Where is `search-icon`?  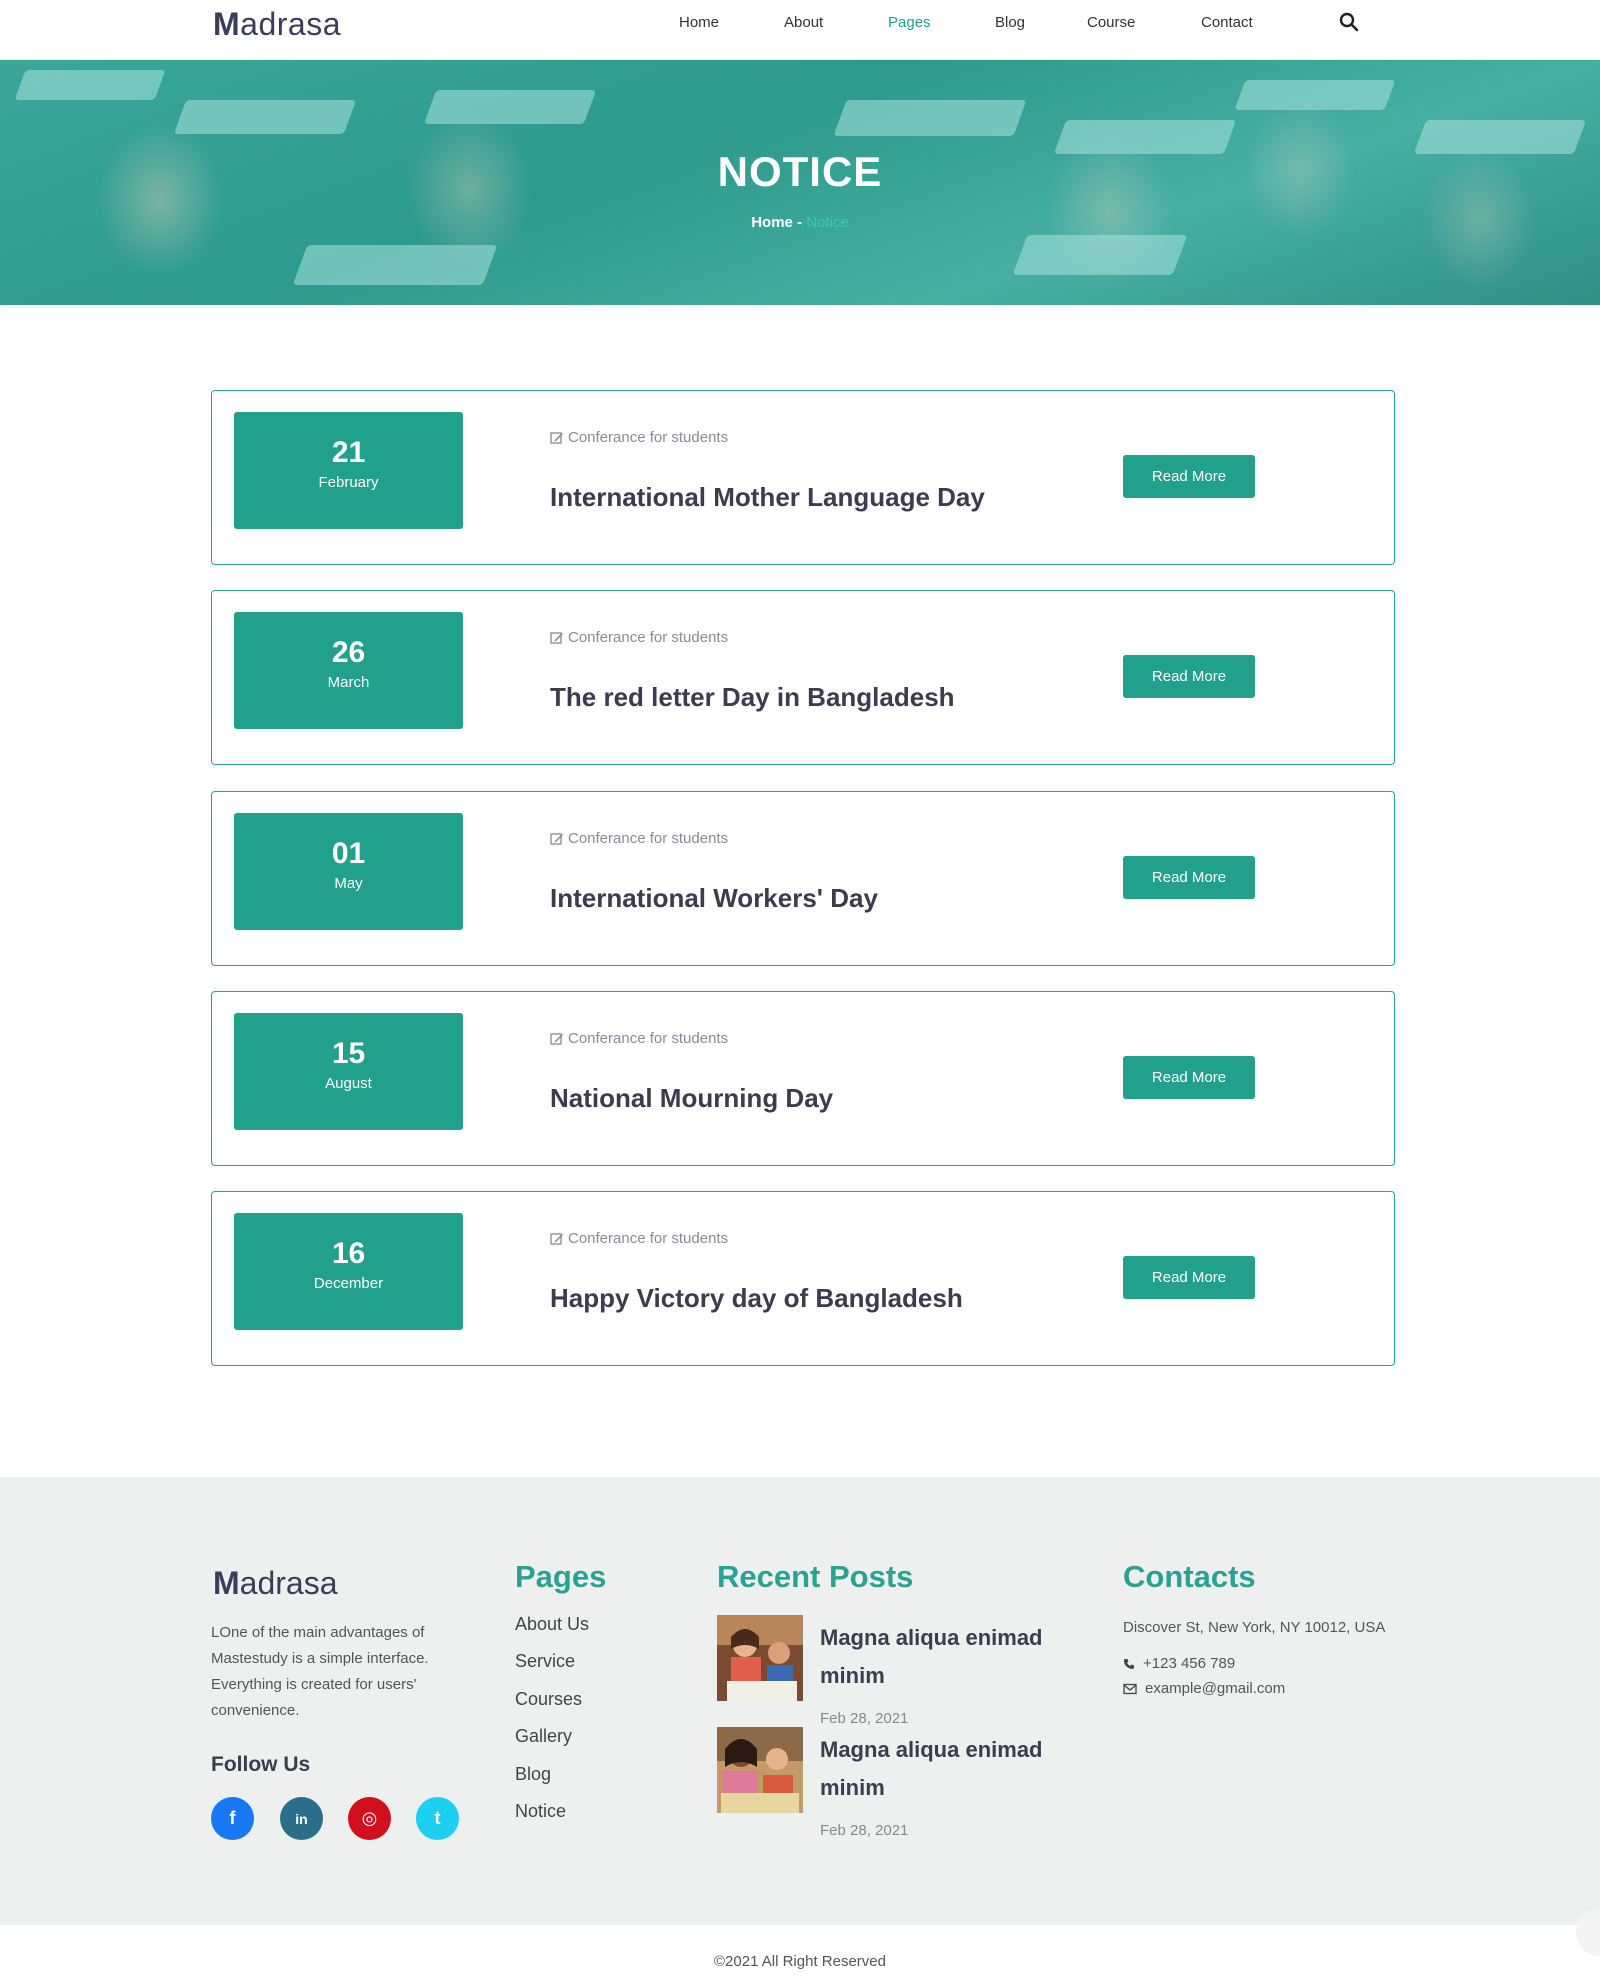 search-icon is located at coordinates (1349, 22).